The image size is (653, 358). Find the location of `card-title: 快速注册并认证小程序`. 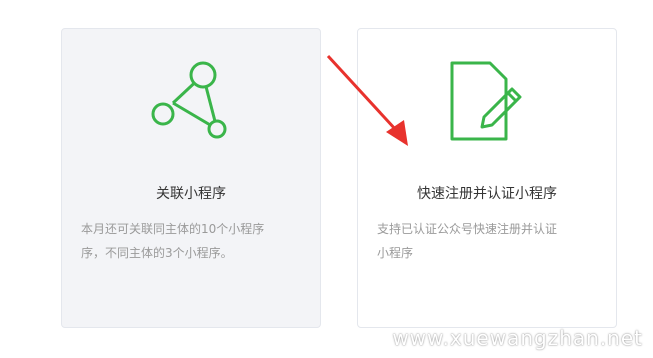

card-title: 快速注册并认证小程序 is located at coordinates (487, 194).